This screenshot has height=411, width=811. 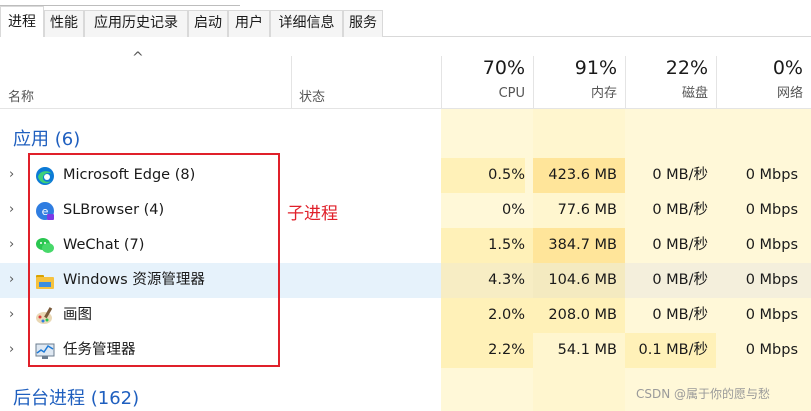 What do you see at coordinates (405, 18) in the screenshot?
I see `tab-bar: 进程 性能 应用历史记录 启动 用户 详细信息 服务` at bounding box center [405, 18].